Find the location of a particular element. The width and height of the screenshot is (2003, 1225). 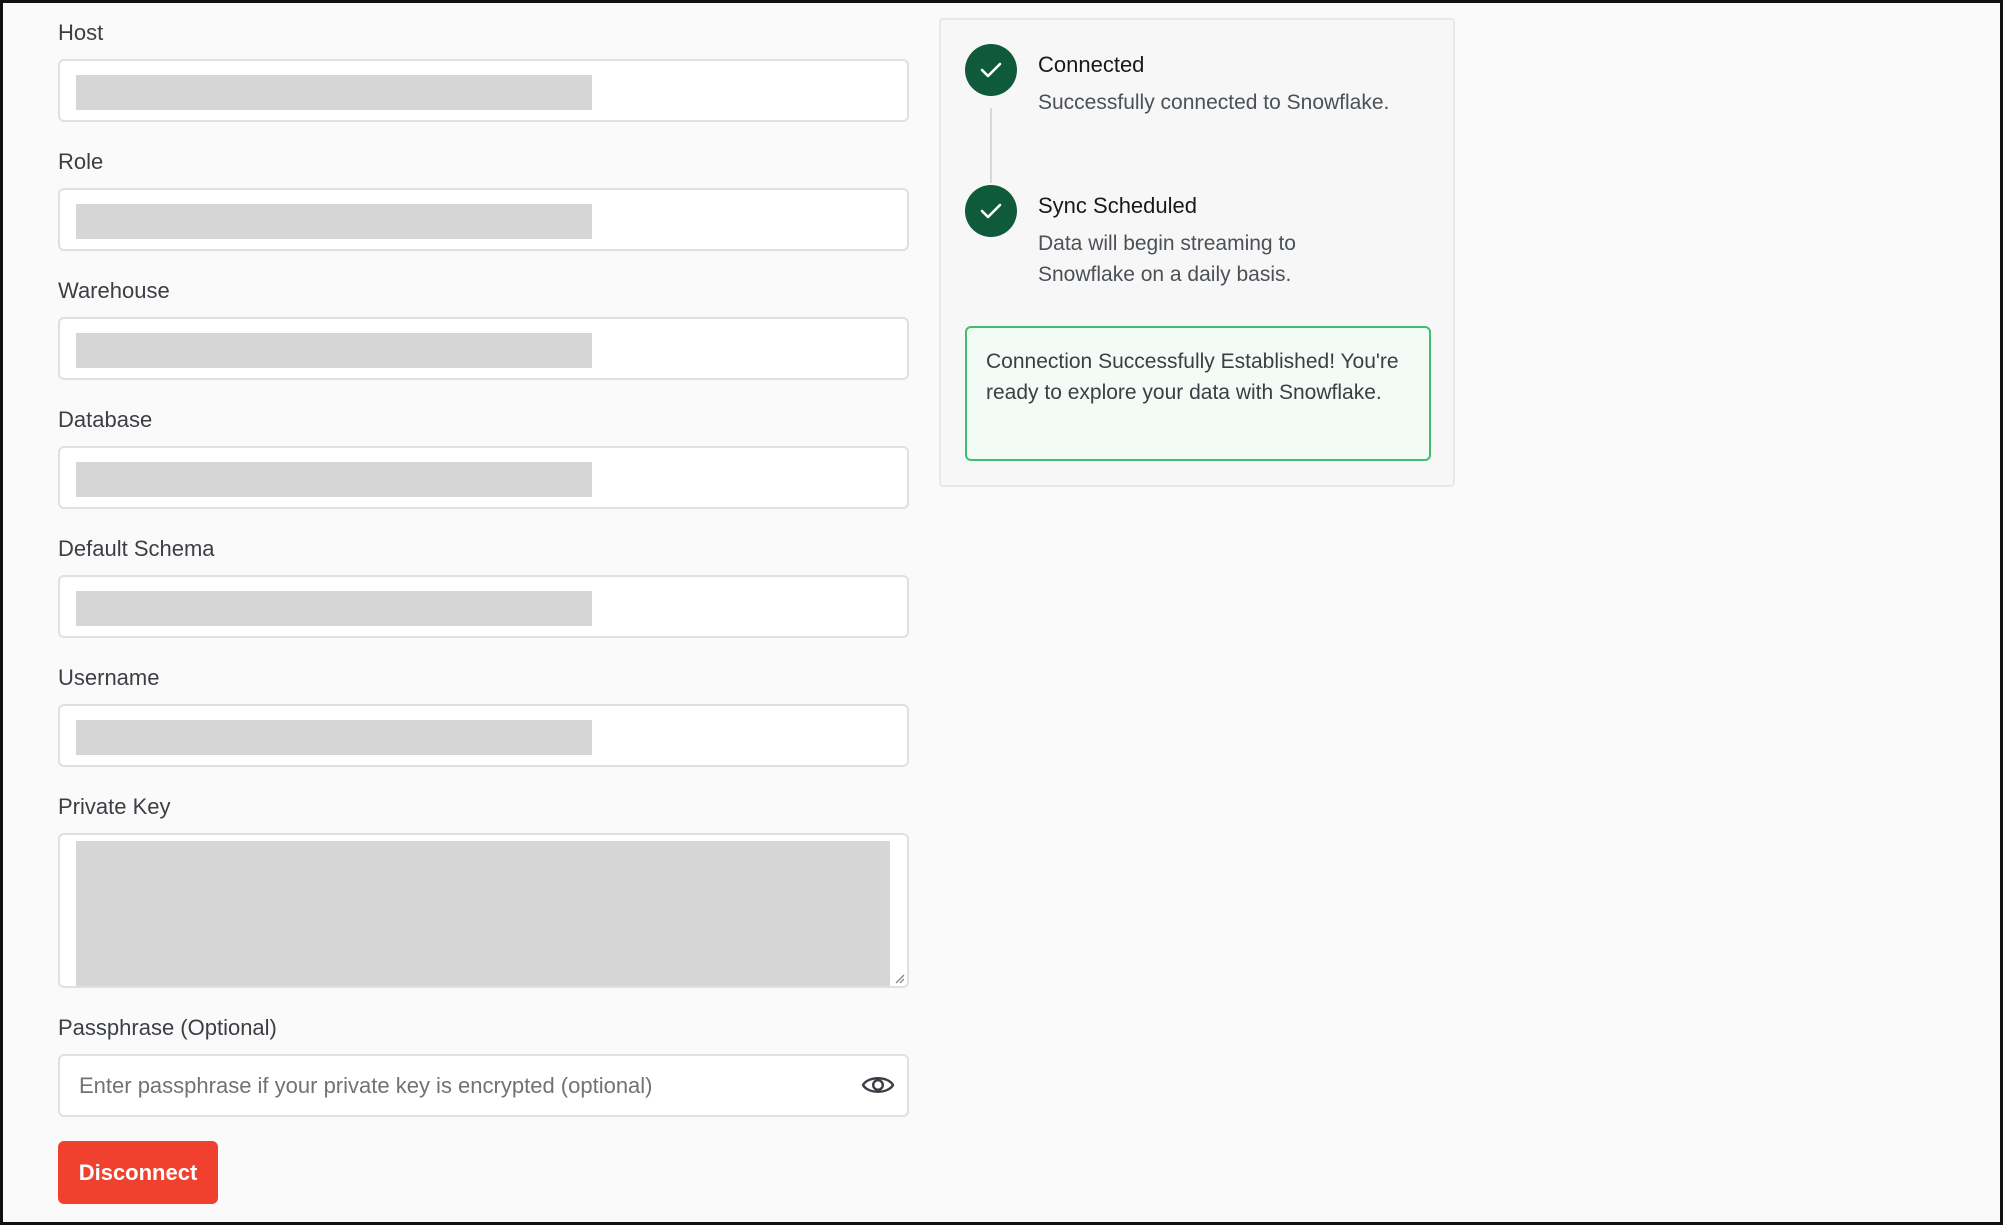

role-label: Role is located at coordinates (81, 161).